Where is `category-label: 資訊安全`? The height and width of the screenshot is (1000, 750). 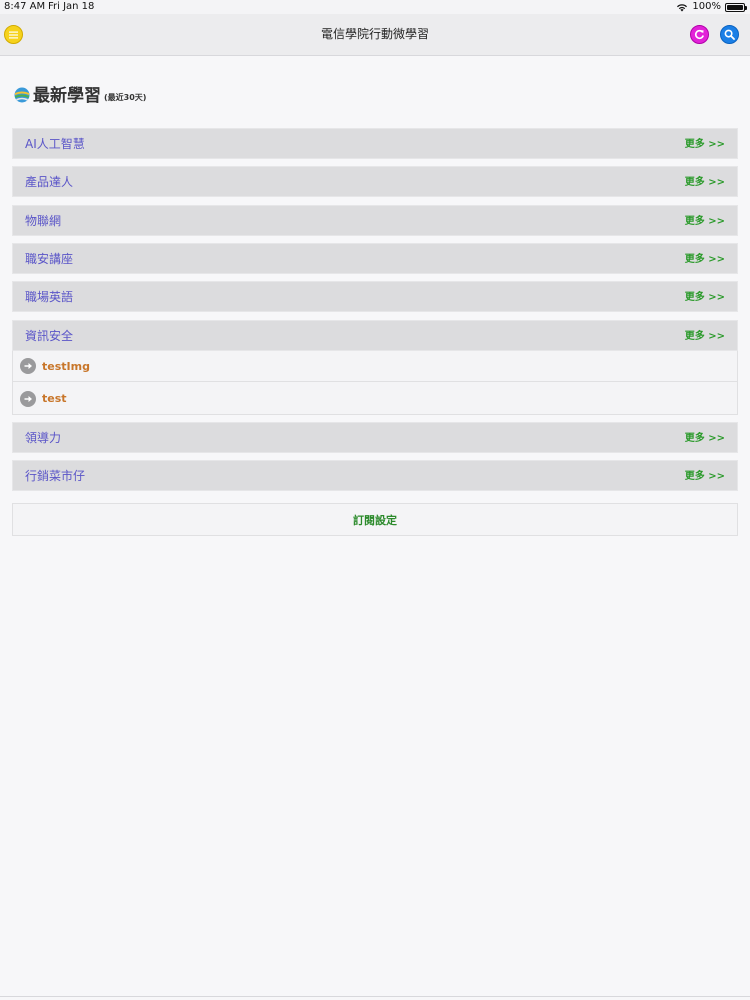 category-label: 資訊安全 is located at coordinates (49, 336).